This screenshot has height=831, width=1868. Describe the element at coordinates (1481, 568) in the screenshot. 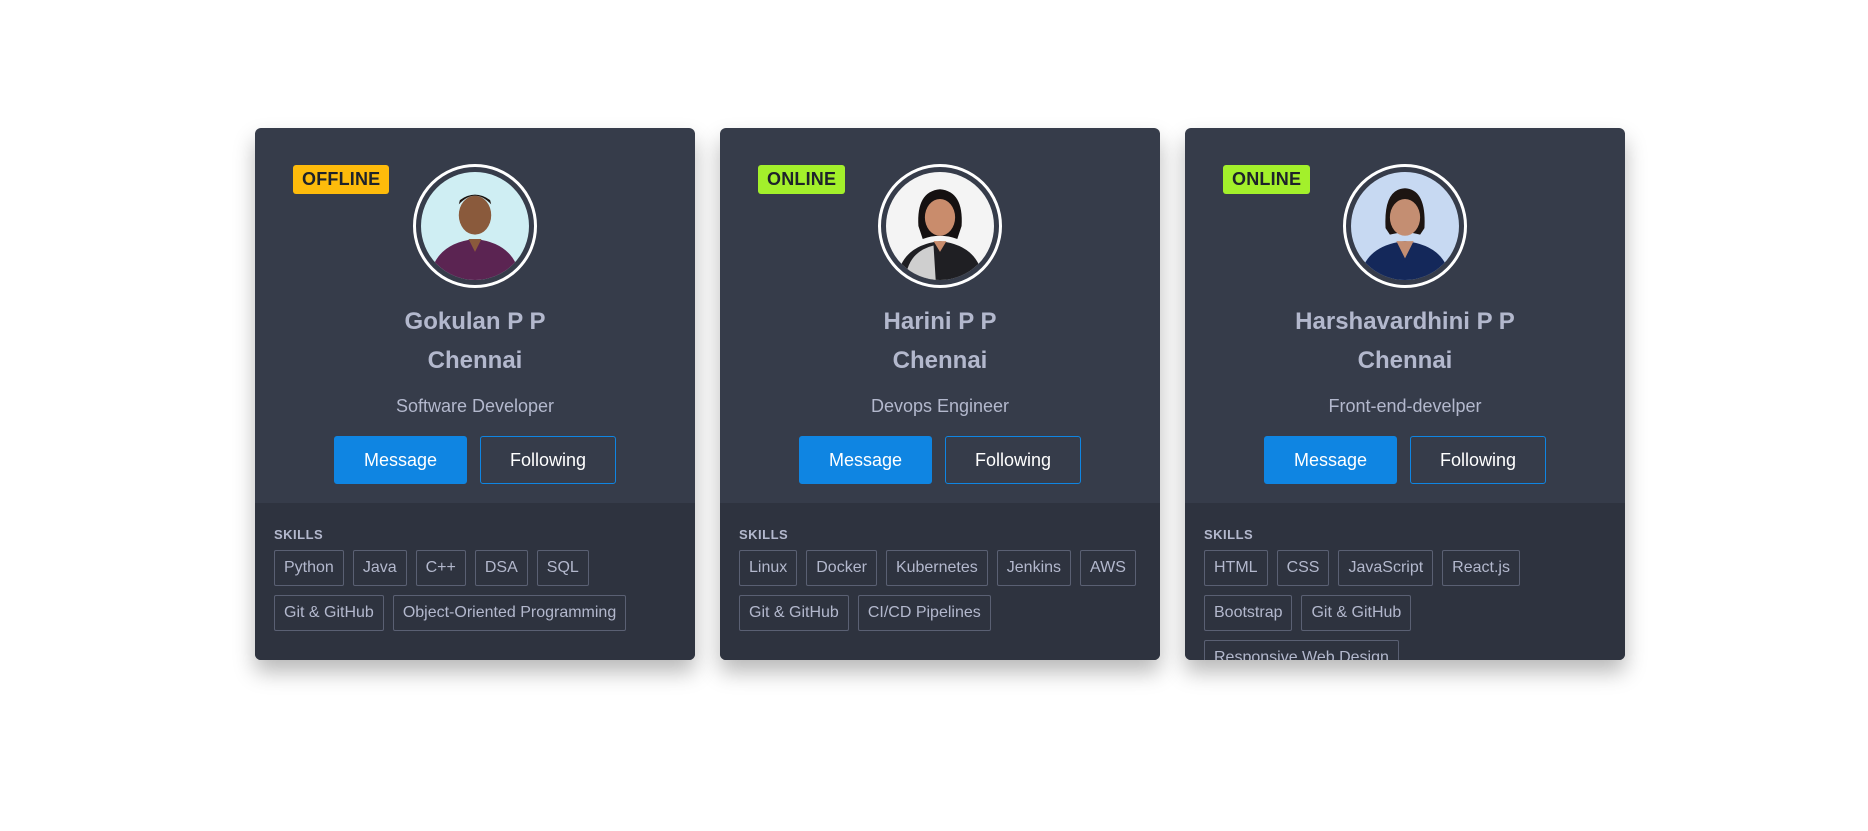

I see `skill-tag: React.js` at that location.